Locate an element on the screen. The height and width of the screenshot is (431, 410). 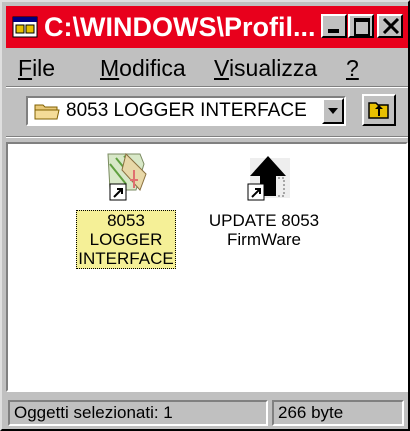
toolbar: 8053 LOGGER INTERFACE is located at coordinates (207, 111).